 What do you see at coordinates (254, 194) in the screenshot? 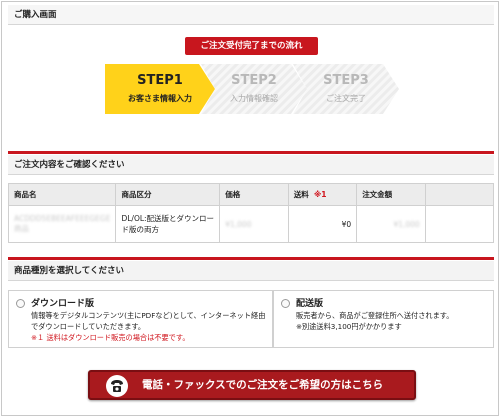
I see `col-price: 価格` at bounding box center [254, 194].